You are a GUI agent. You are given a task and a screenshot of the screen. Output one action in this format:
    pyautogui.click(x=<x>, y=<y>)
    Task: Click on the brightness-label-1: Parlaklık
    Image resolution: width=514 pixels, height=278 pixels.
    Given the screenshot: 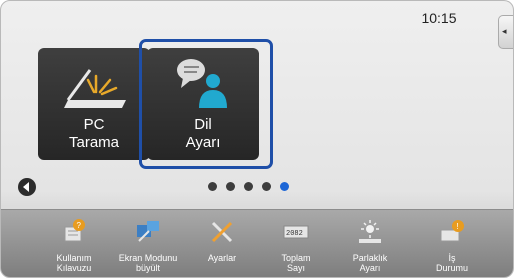 What is the action you would take?
    pyautogui.click(x=370, y=258)
    